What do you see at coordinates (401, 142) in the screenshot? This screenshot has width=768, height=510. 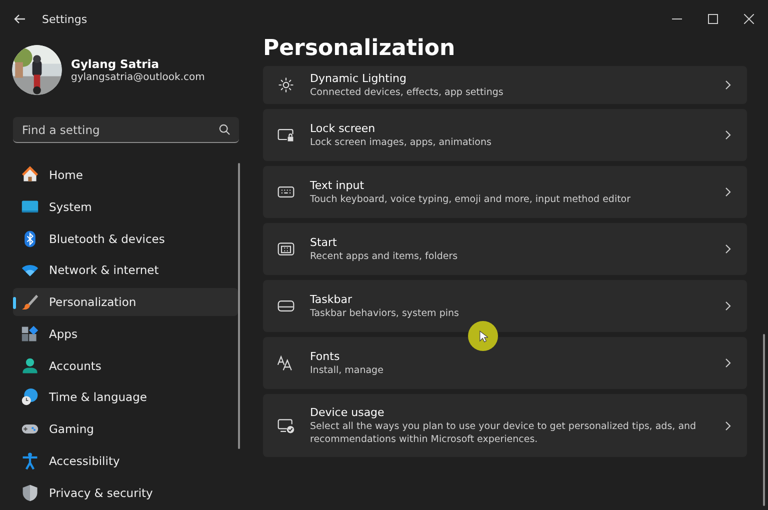 I see `card-description: Lock screen images, apps, animations` at bounding box center [401, 142].